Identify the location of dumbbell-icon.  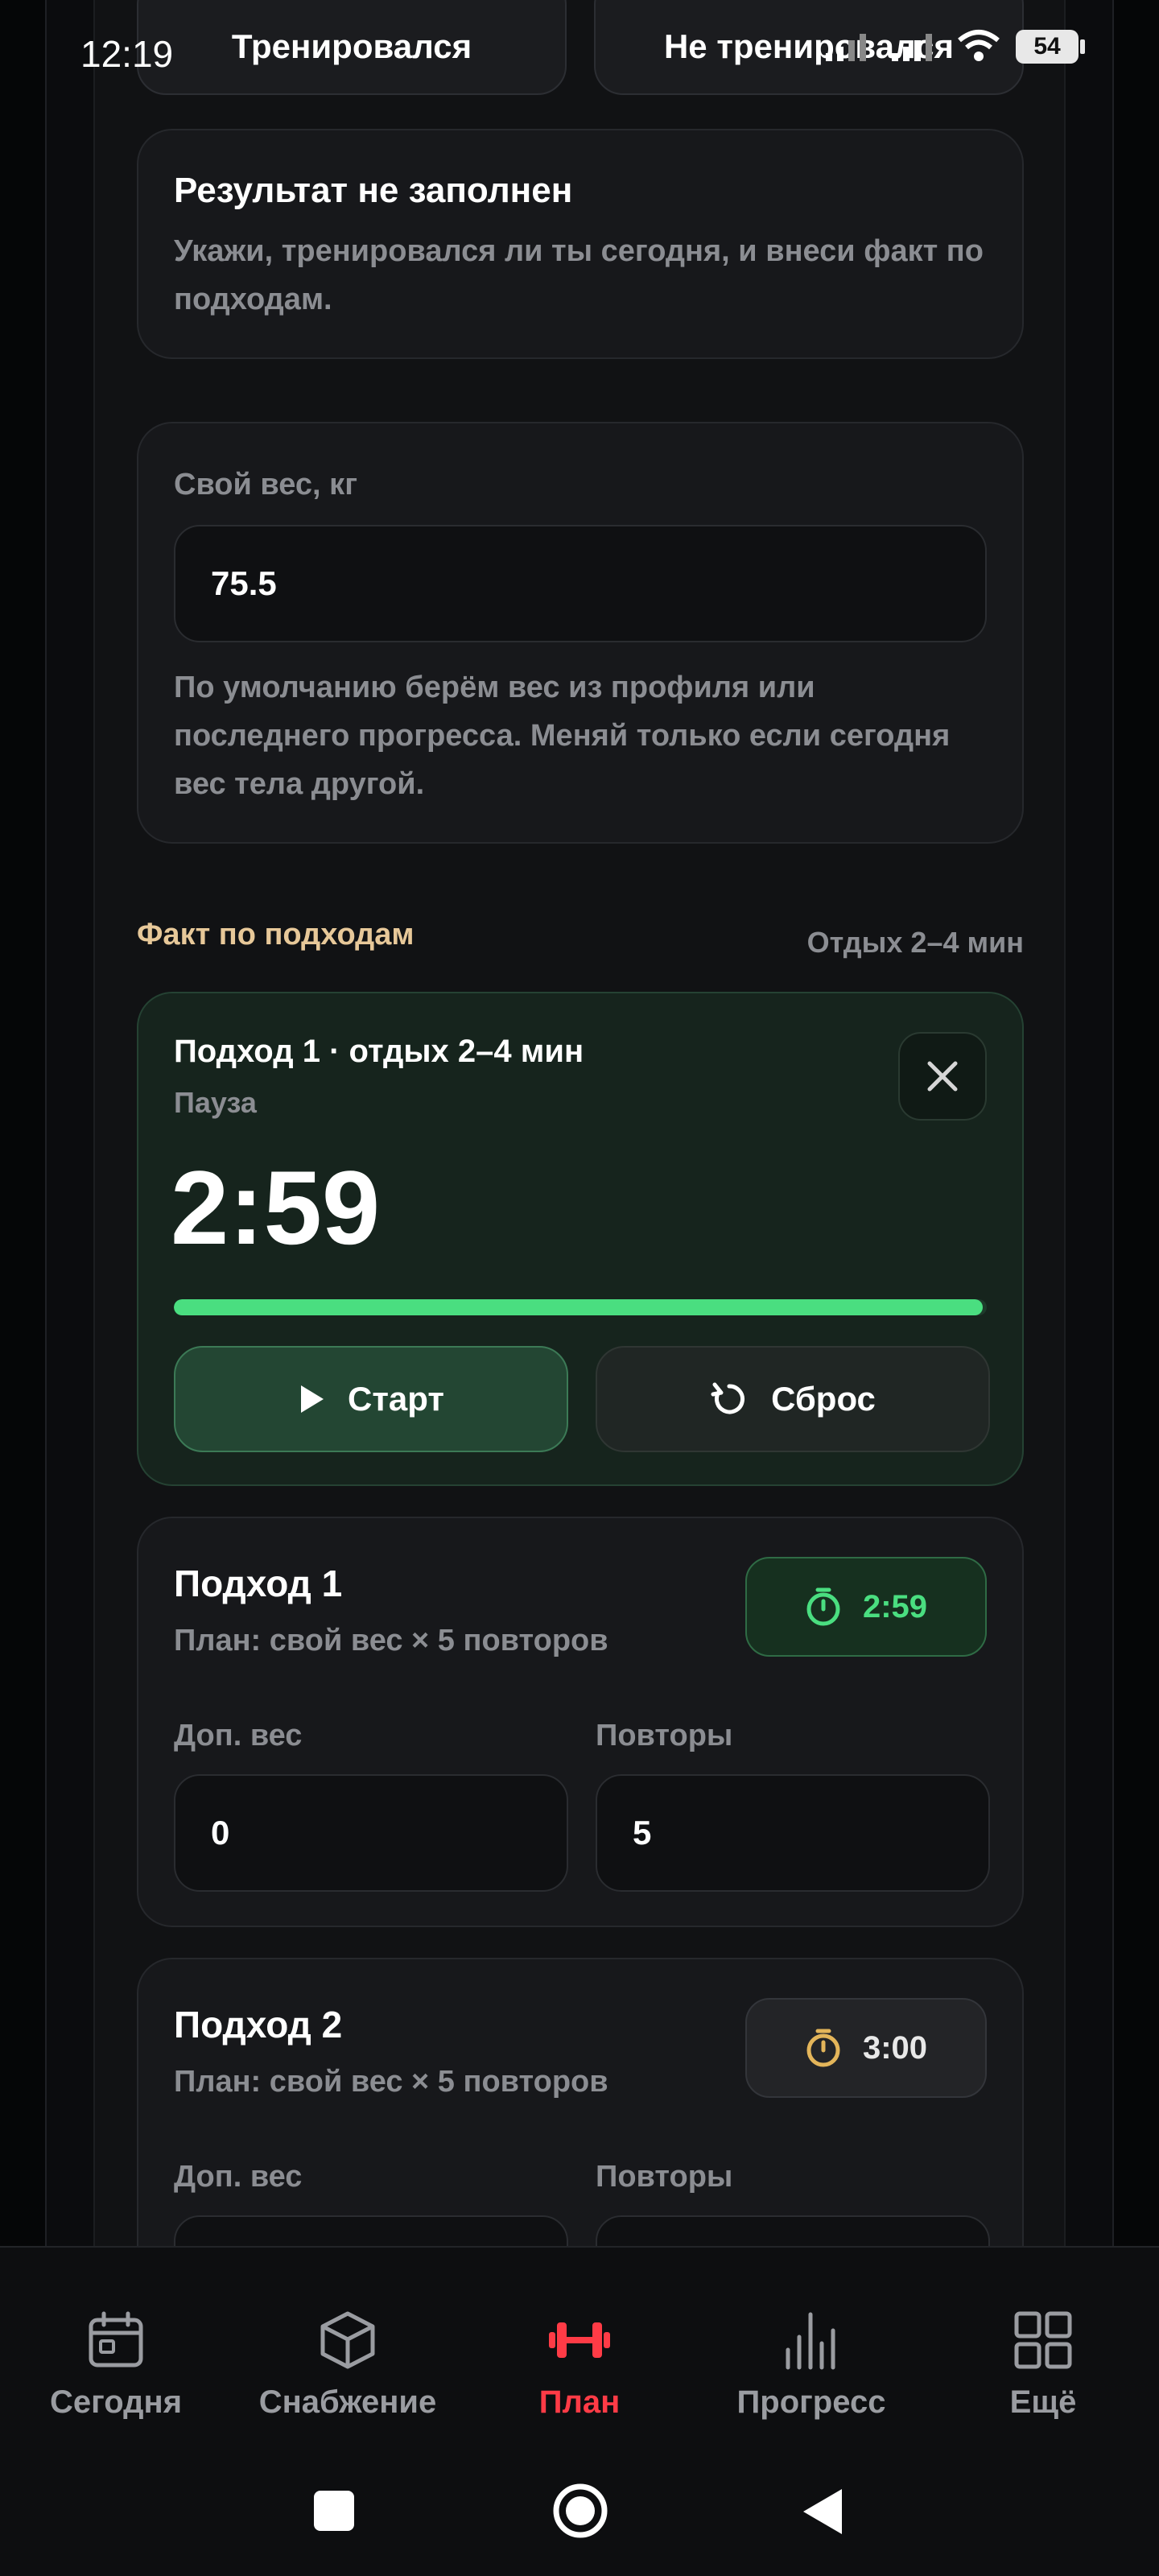
(579, 2340).